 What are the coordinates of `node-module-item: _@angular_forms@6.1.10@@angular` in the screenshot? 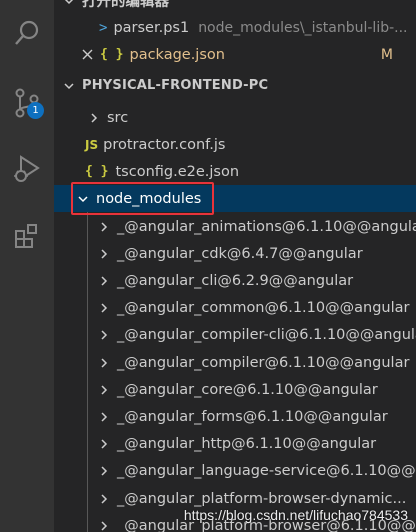 It's located at (235, 416).